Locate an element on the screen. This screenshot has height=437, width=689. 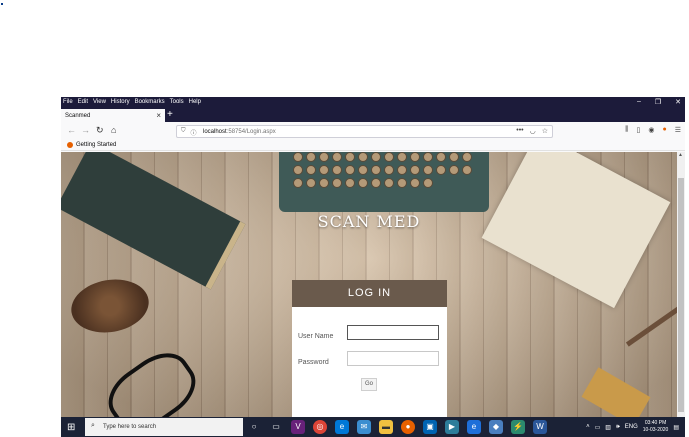
password-input is located at coordinates (393, 358).